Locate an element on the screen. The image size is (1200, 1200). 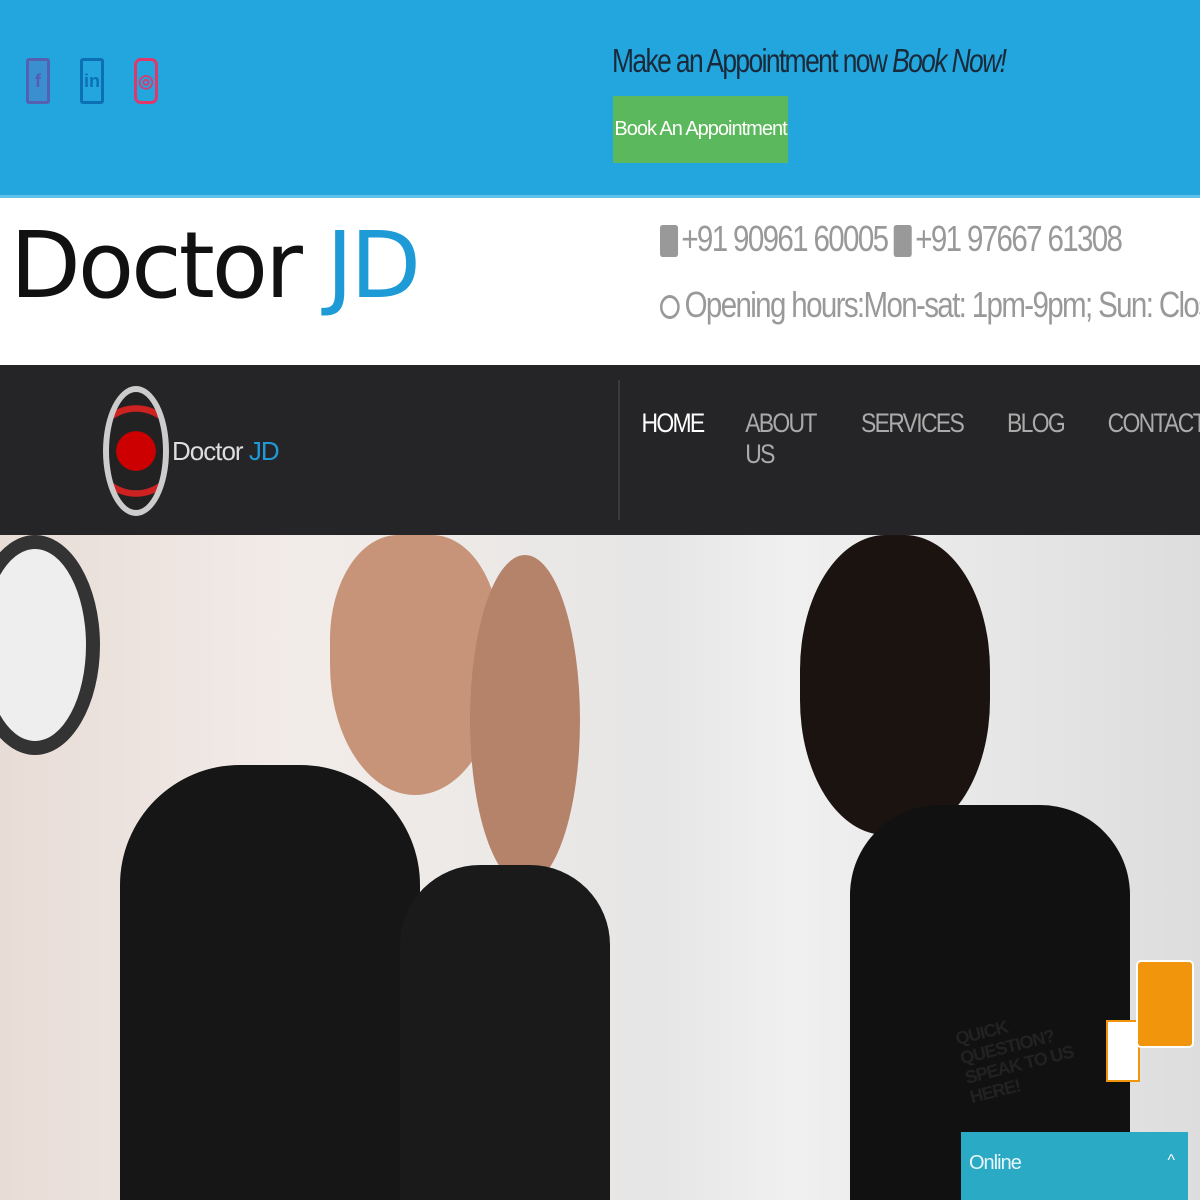
logo-main: Doctor is located at coordinates (156, 265).